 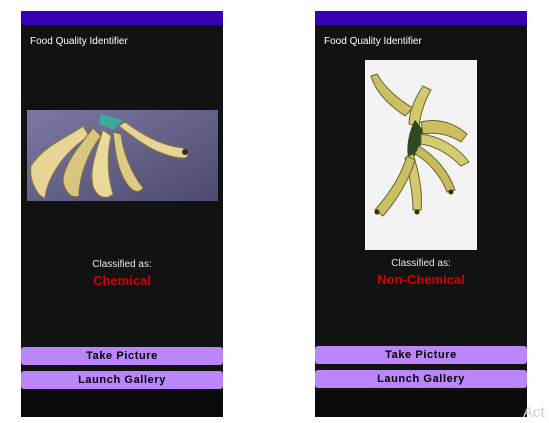 I want to click on classification-result: Chemical, so click(x=122, y=280).